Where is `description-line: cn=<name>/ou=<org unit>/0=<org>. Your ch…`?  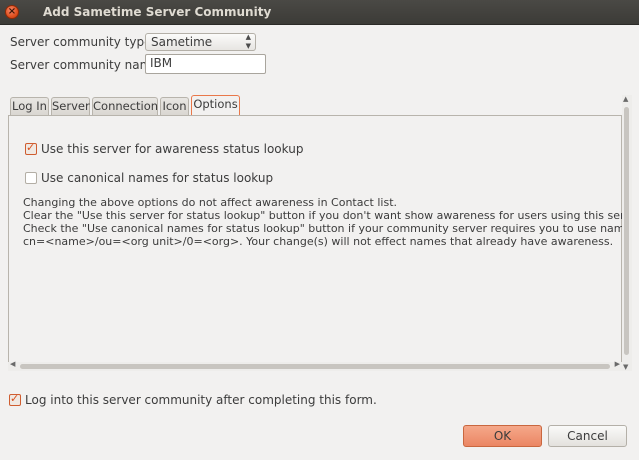 description-line: cn=<name>/ou=<org unit>/0=<org>. Your ch… is located at coordinates (318, 241).